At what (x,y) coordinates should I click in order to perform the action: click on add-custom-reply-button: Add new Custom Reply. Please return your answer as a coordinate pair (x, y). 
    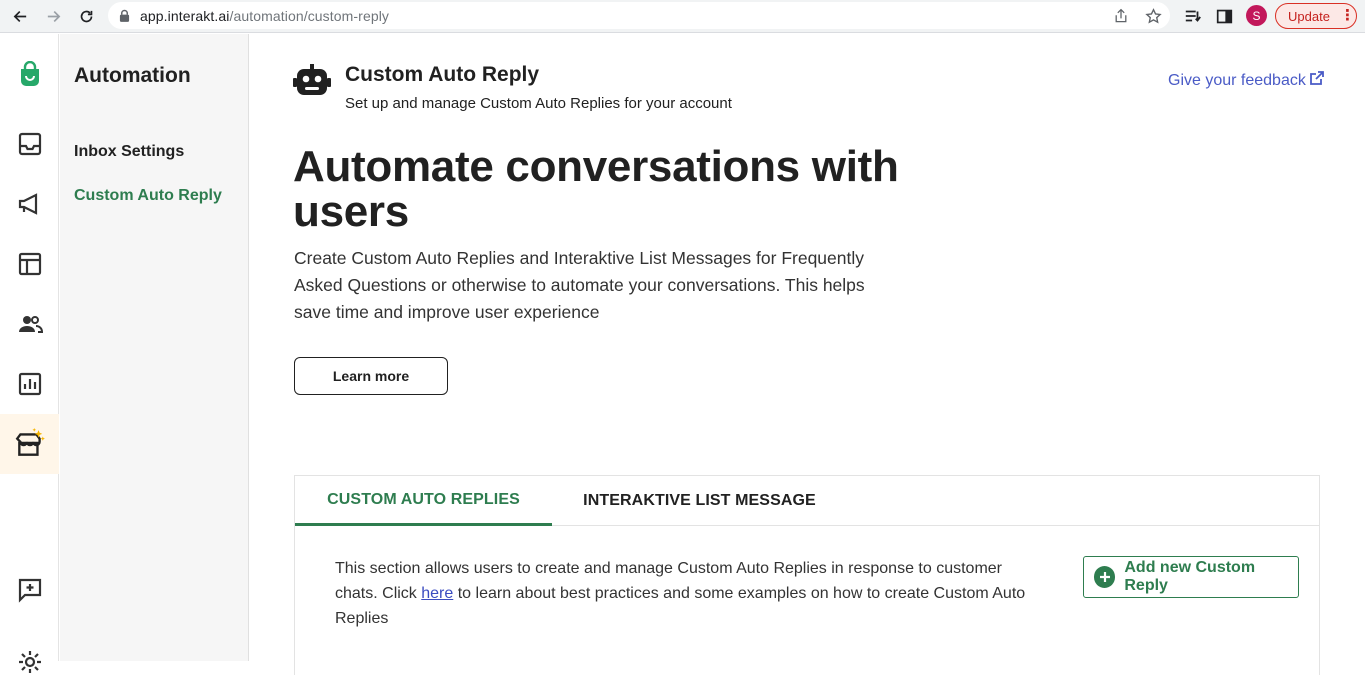
    Looking at the image, I should click on (1191, 577).